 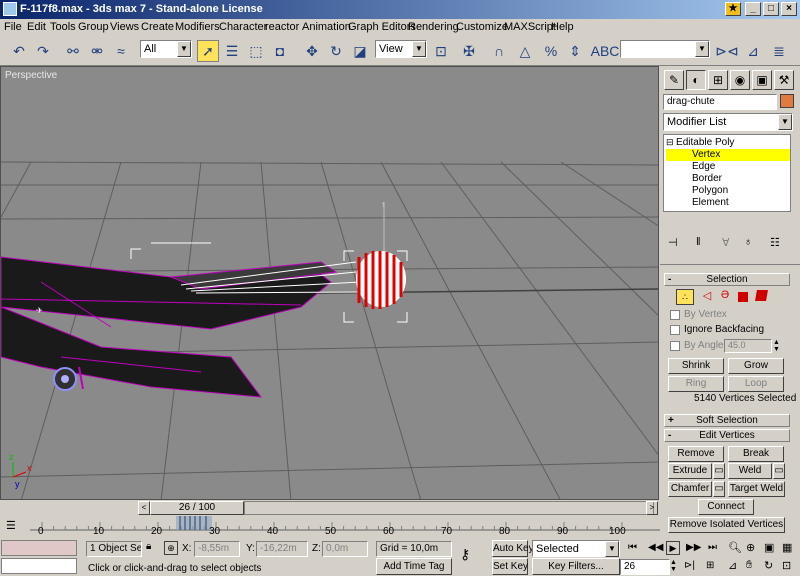 I want to click on soft-selection-rollout-header: + Soft Selection, so click(x=727, y=420).